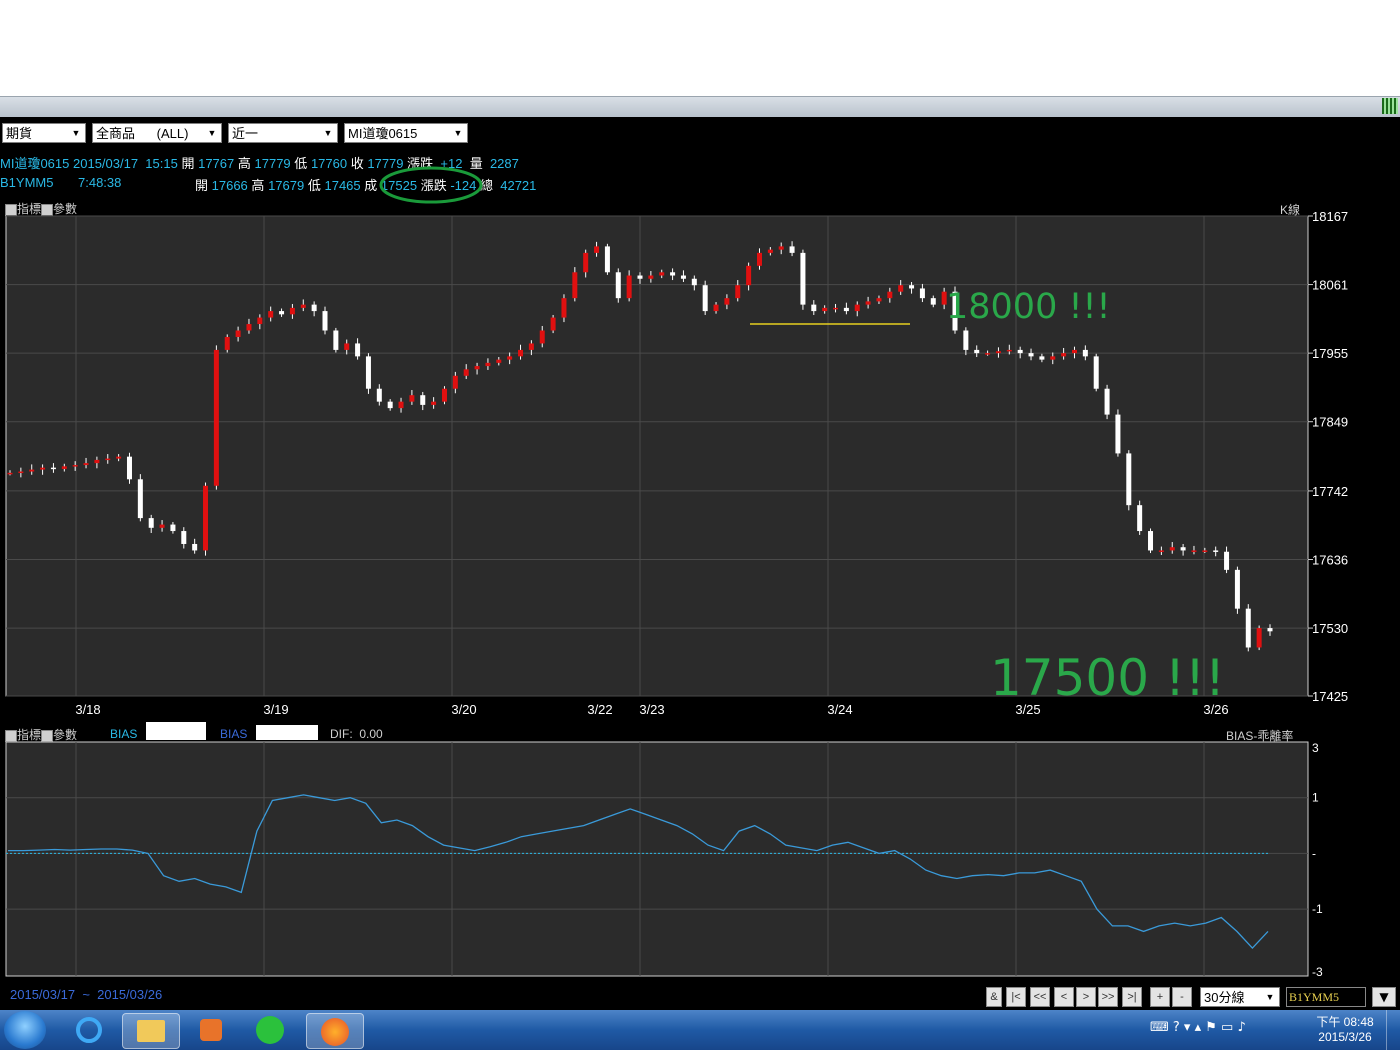 The width and height of the screenshot is (1400, 1050). I want to click on clock: 下午 08:48 2015/3/26, so click(1345, 1028).